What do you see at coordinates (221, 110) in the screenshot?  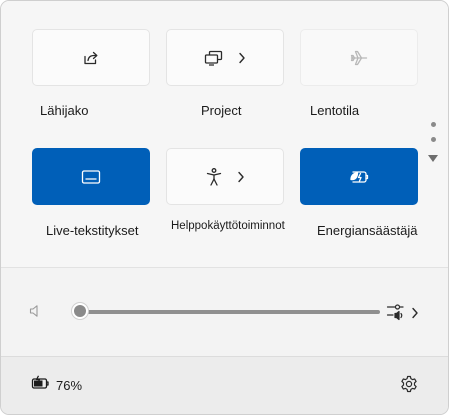 I see `tile-project-label: Project` at bounding box center [221, 110].